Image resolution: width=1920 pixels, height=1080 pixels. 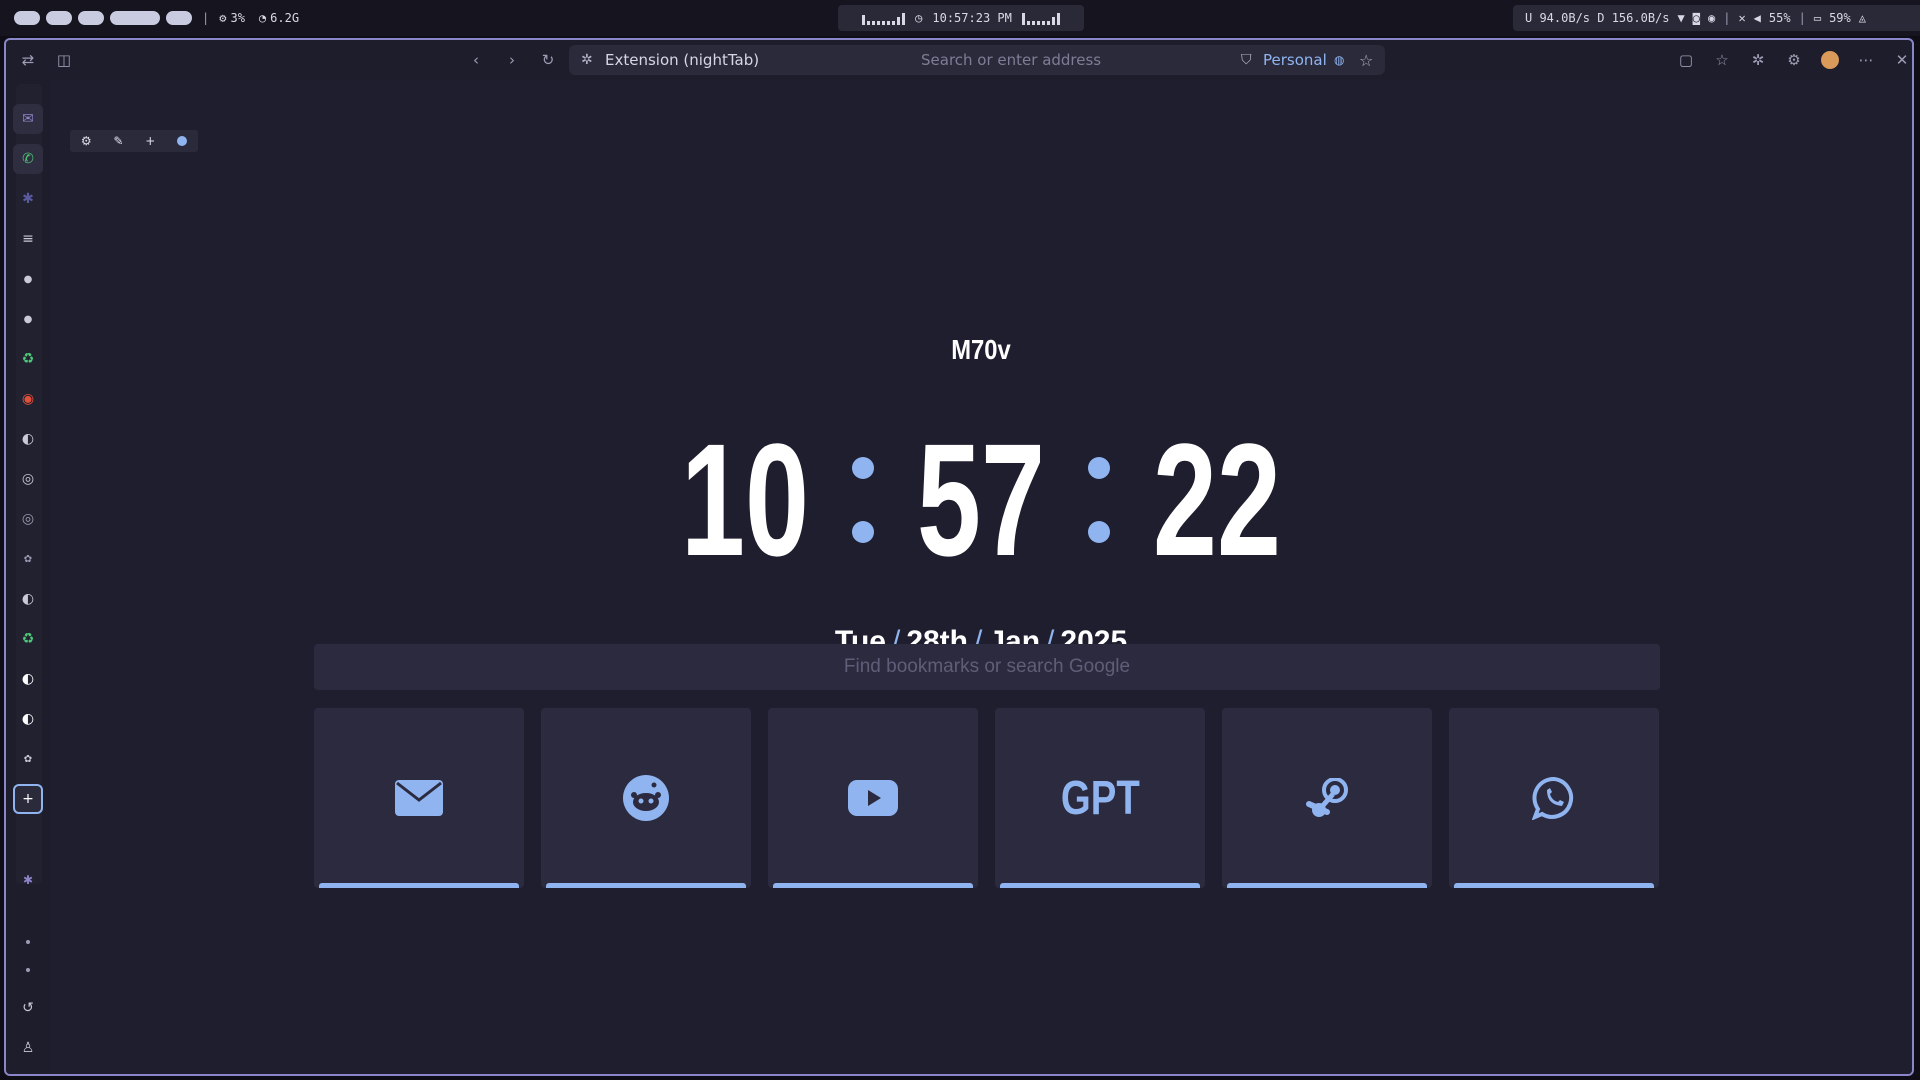 I want to click on clock-minutes: 57, so click(x=981, y=499).